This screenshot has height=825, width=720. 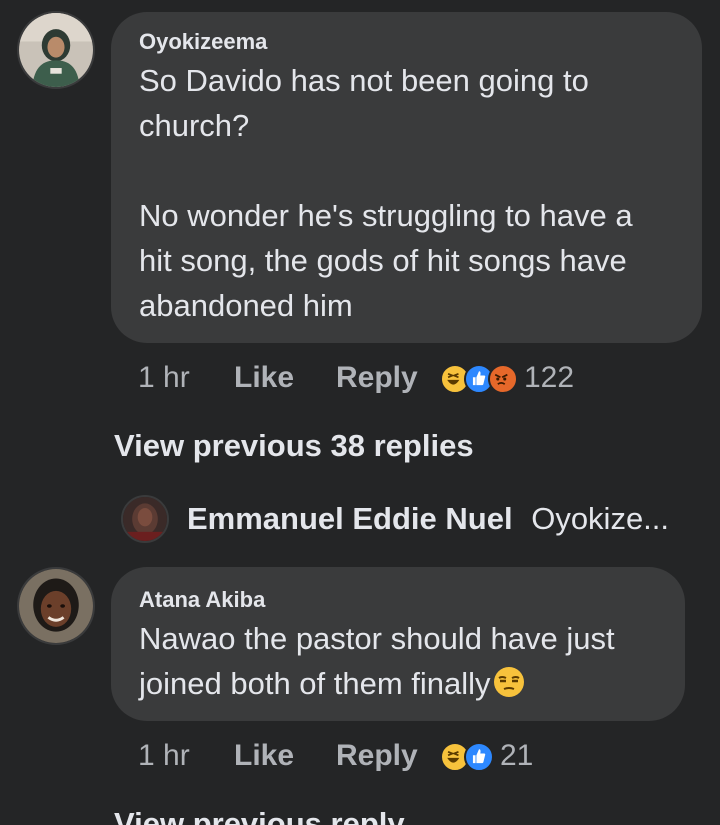 What do you see at coordinates (517, 755) in the screenshot?
I see `reaction-count: 21` at bounding box center [517, 755].